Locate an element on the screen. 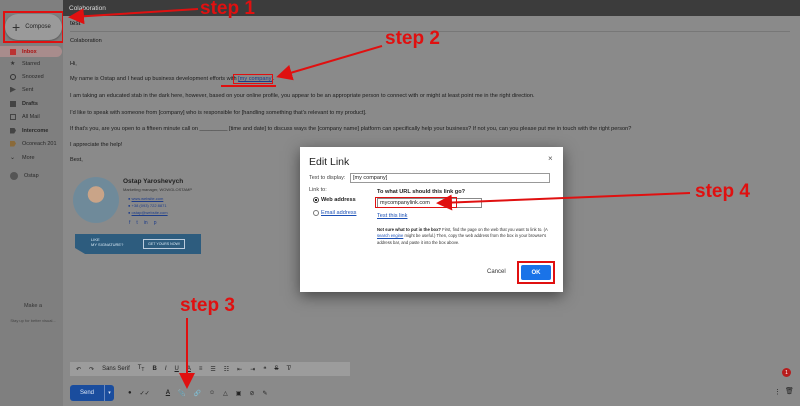 This screenshot has width=800, height=406. step2-arrow is located at coordinates (329, 63).